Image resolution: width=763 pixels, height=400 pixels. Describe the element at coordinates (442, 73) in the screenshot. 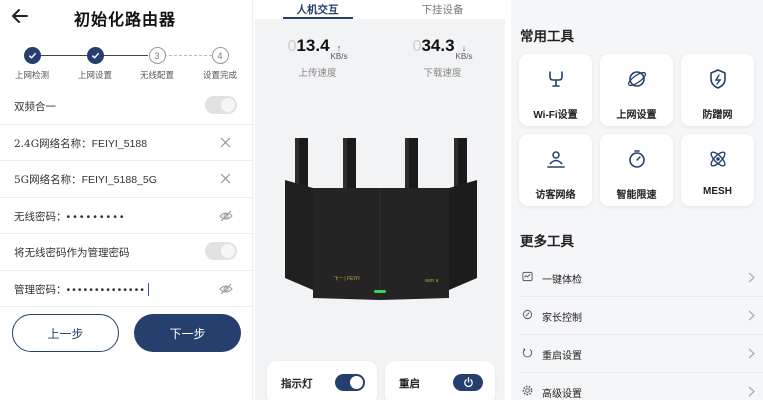

I see `download-speed-label: 下载速度` at that location.